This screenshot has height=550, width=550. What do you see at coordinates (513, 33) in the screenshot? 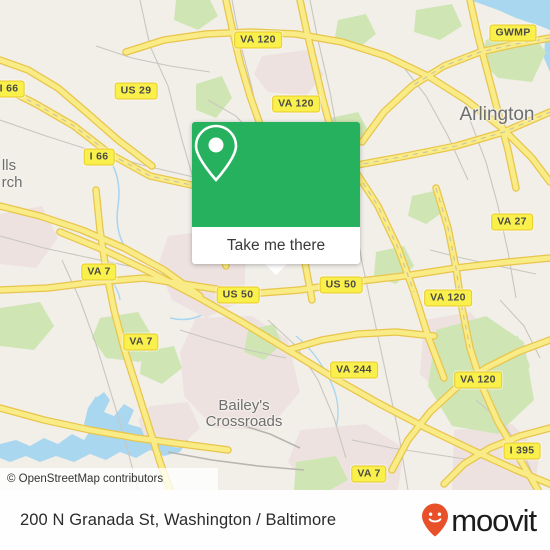
I see `road-shield: GWMP` at bounding box center [513, 33].